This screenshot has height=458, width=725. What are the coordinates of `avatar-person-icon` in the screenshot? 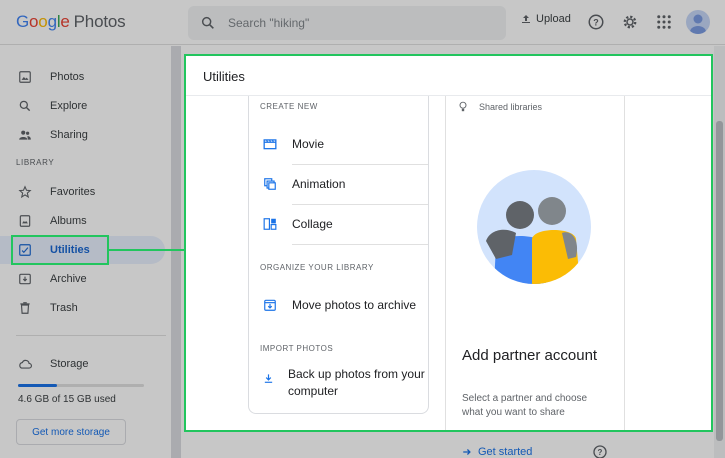 It's located at (698, 24).